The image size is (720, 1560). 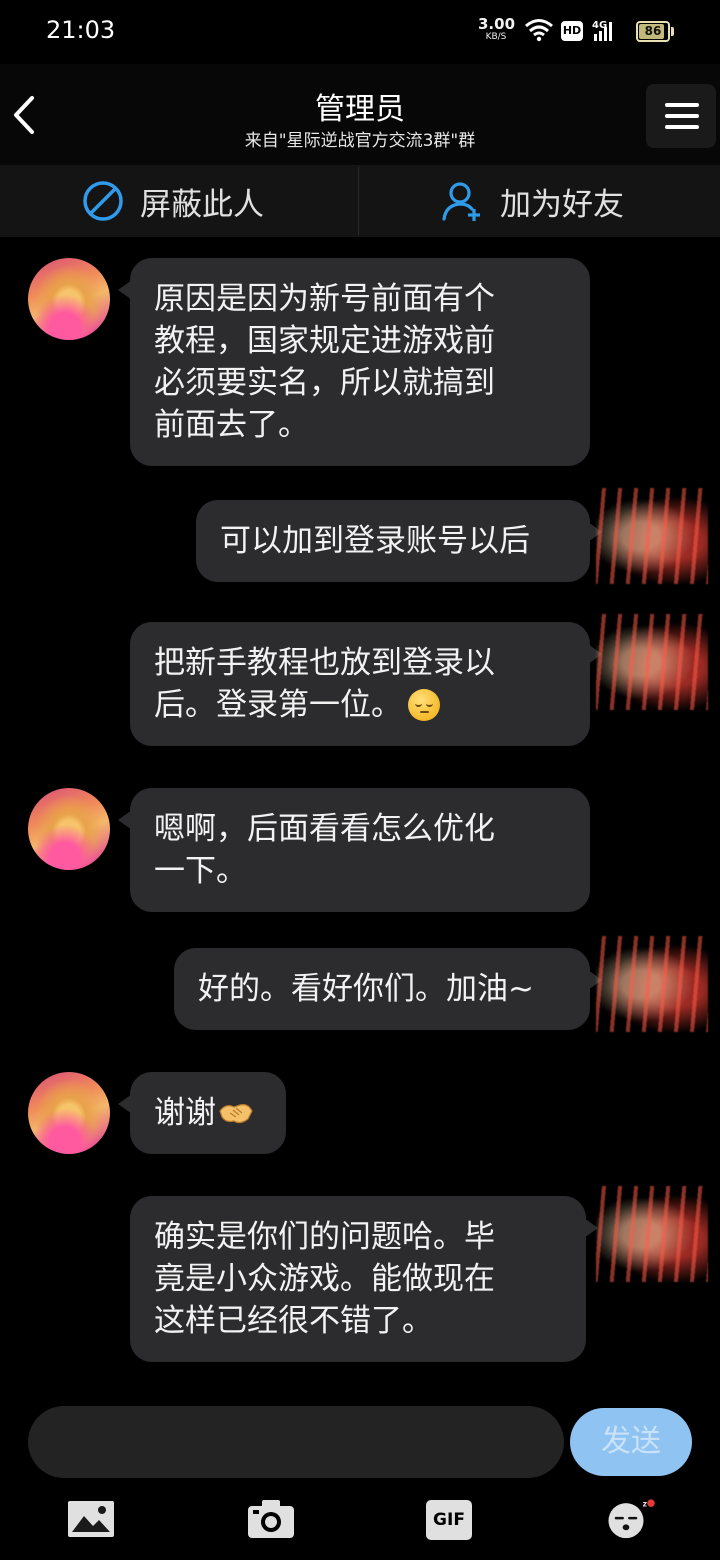 I want to click on message-line: 必须要实名，所以就搞到, so click(x=324, y=383).